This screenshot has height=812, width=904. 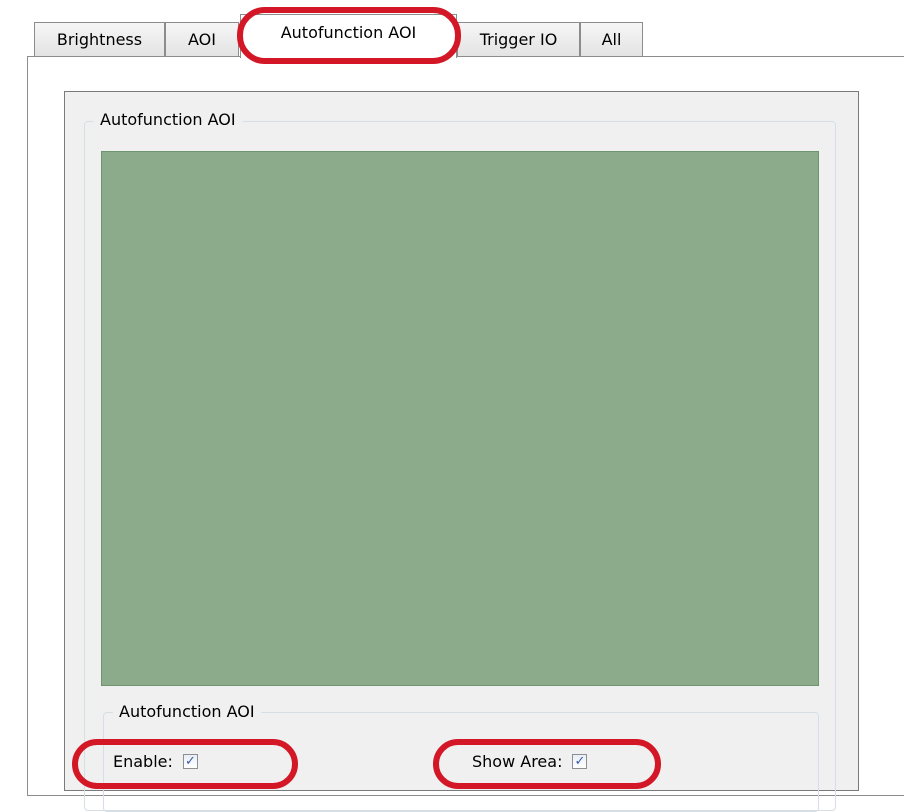 I want to click on autofunction-settings-groupbox, so click(x=461, y=762).